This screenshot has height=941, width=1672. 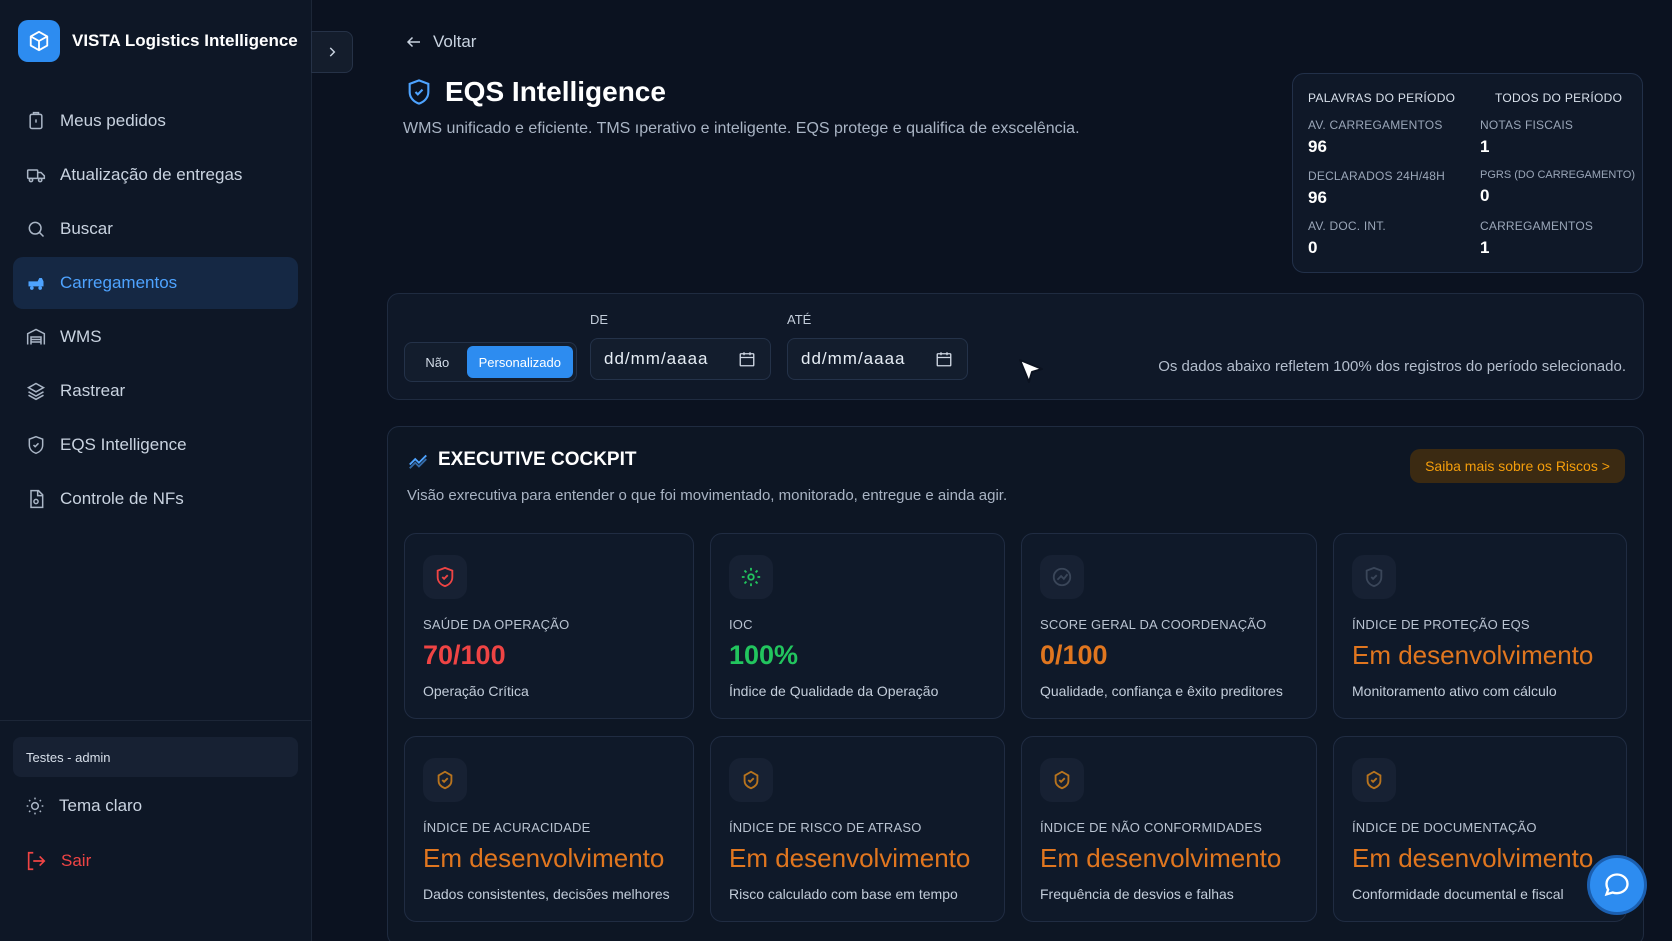 I want to click on theme-toggle: Tema claro, so click(x=83, y=806).